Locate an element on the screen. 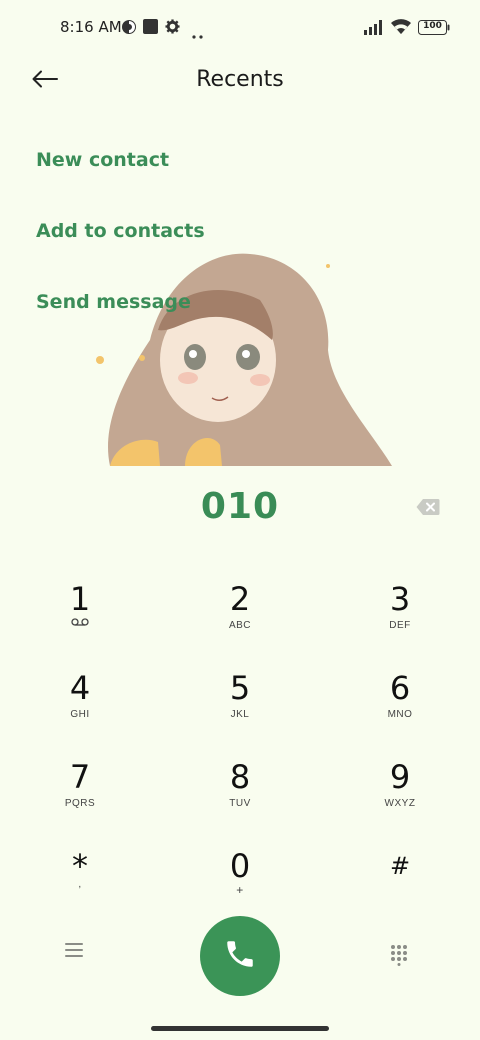  square-app-icon is located at coordinates (150, 28).